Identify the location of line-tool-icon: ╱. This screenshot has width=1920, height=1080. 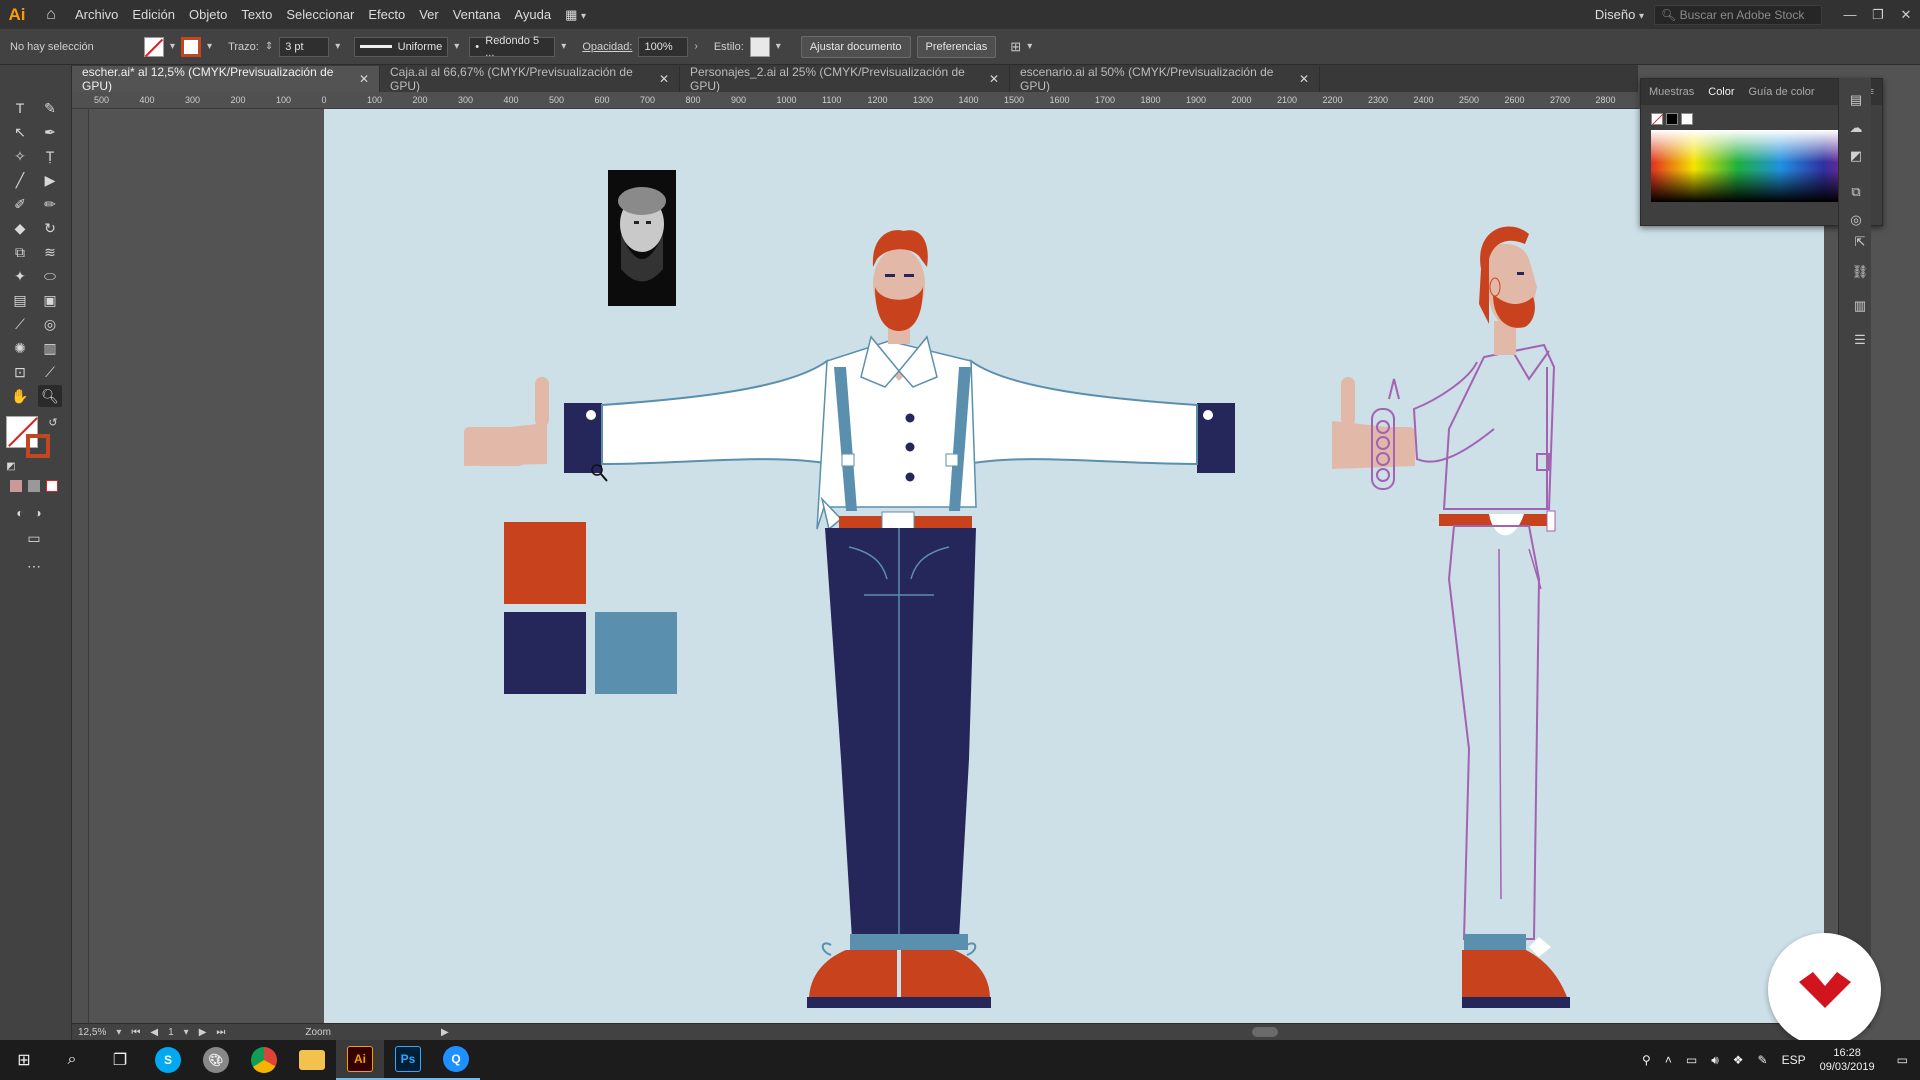
(20, 180).